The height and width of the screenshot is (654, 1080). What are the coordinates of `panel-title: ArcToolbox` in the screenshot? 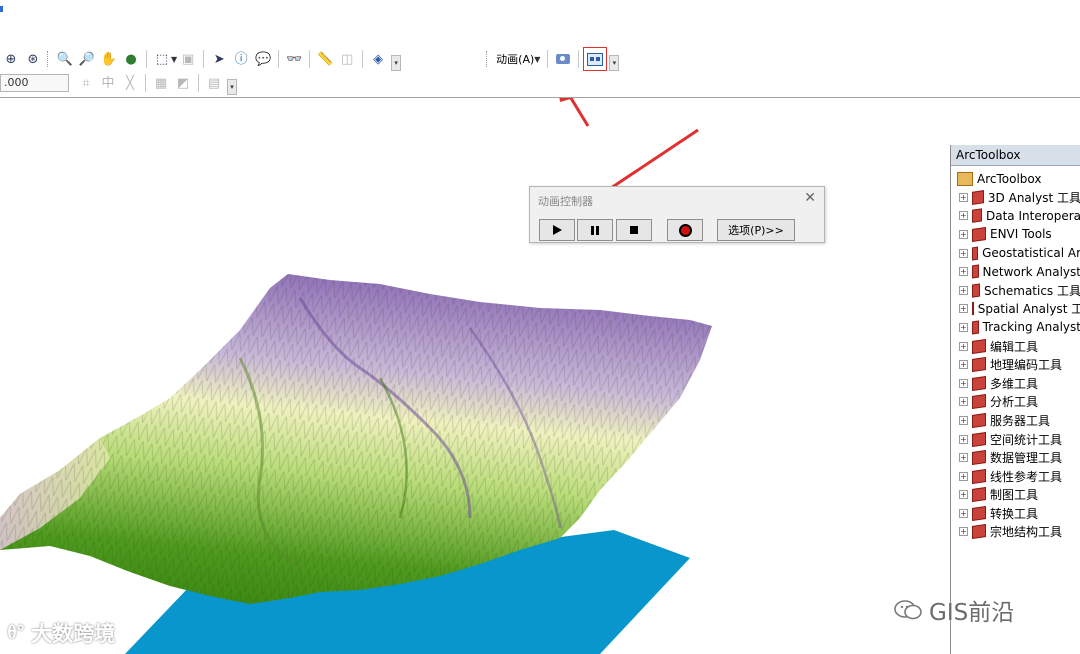 It's located at (1015, 155).